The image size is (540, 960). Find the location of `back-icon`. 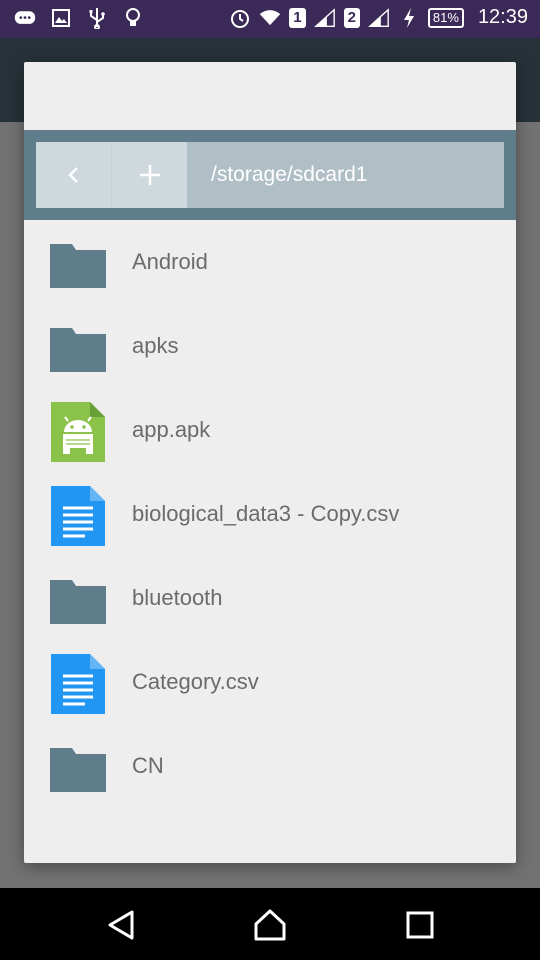

back-icon is located at coordinates (121, 925).